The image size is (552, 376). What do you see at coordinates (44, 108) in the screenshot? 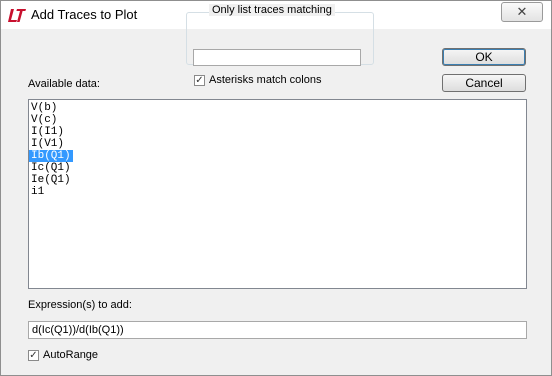
I see `list-item: V(b)` at bounding box center [44, 108].